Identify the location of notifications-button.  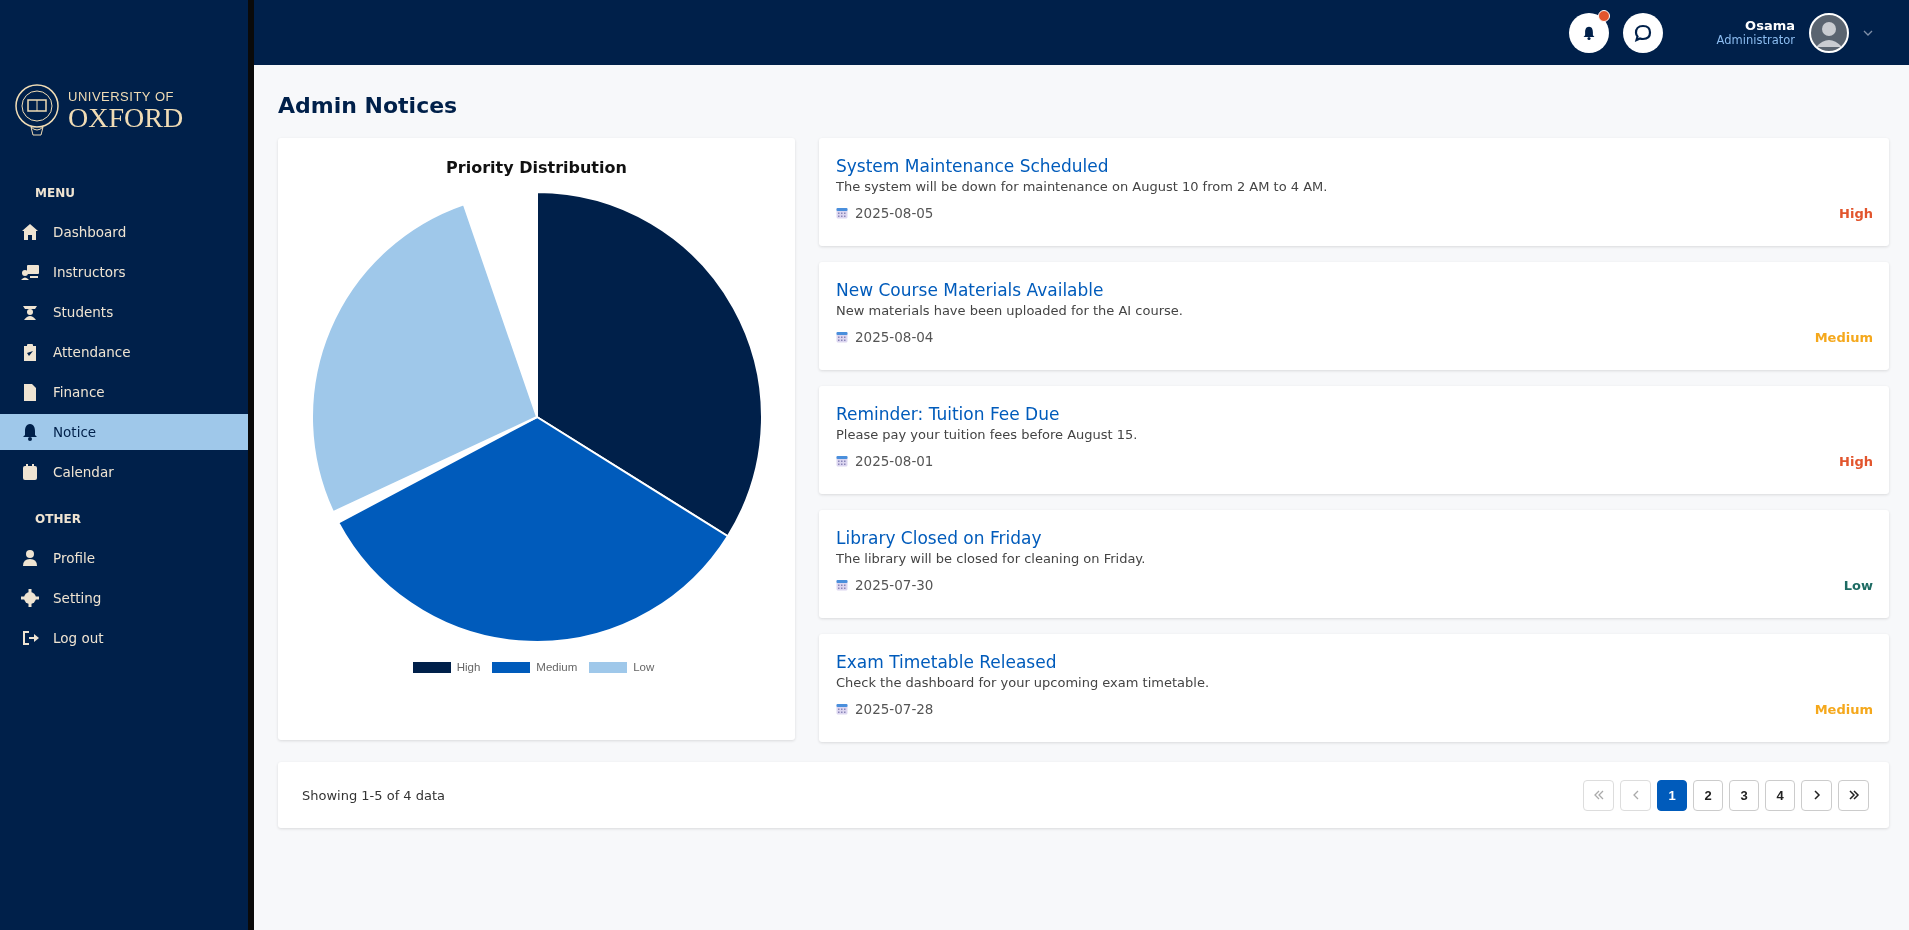
(1588, 32).